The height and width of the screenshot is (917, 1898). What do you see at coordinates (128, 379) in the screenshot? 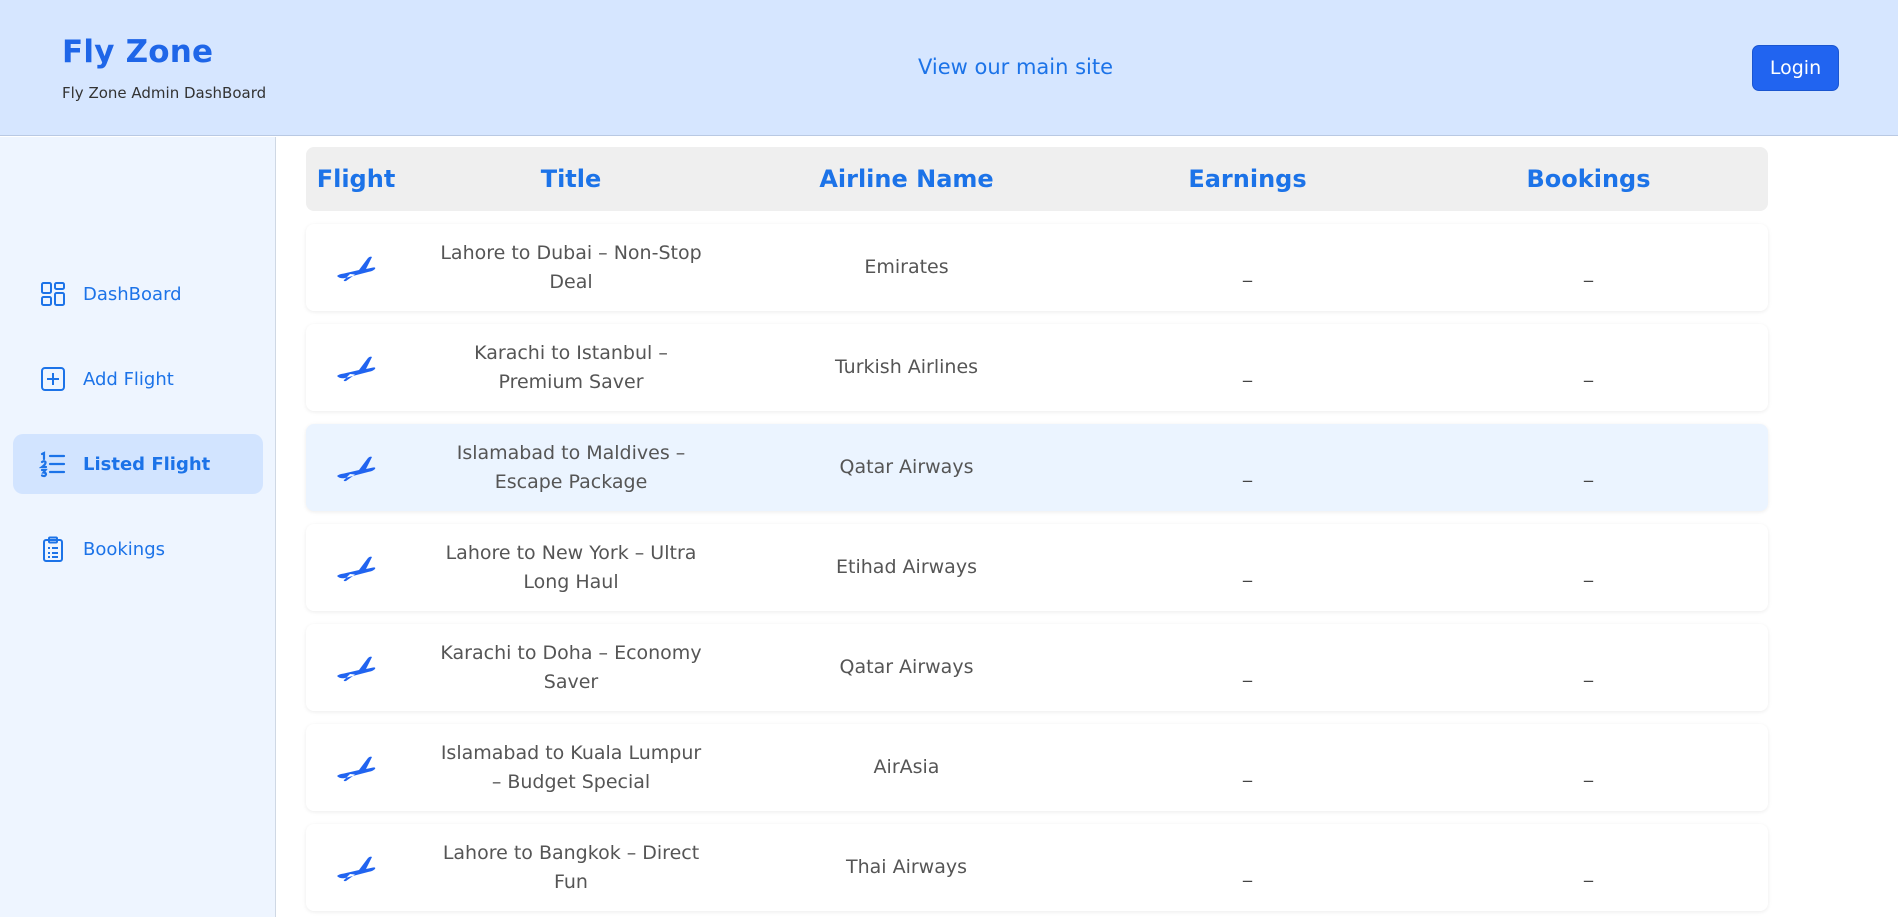
I see `sidebar-item-label: Add Flight` at bounding box center [128, 379].